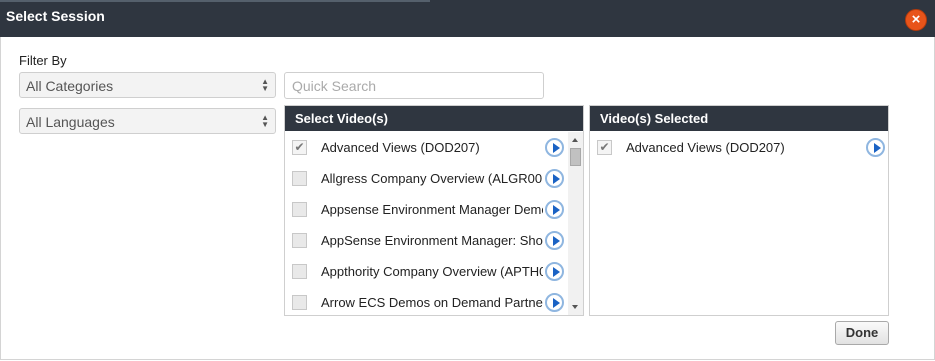 This screenshot has width=935, height=361. Describe the element at coordinates (575, 157) in the screenshot. I see `scrollbar-thumb` at that location.